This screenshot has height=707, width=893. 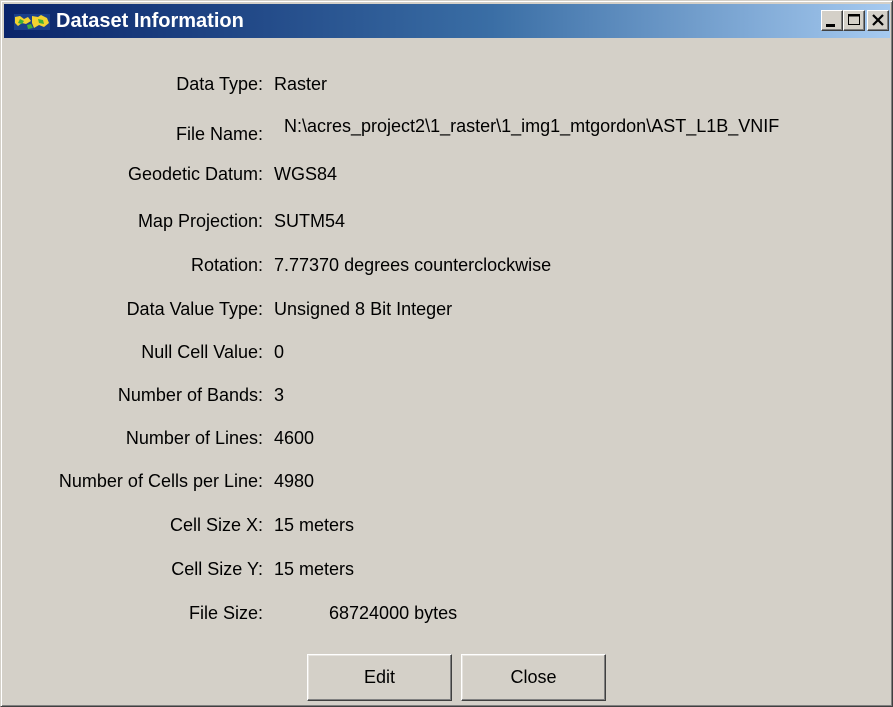 What do you see at coordinates (306, 174) in the screenshot?
I see `field-value: WGS84` at bounding box center [306, 174].